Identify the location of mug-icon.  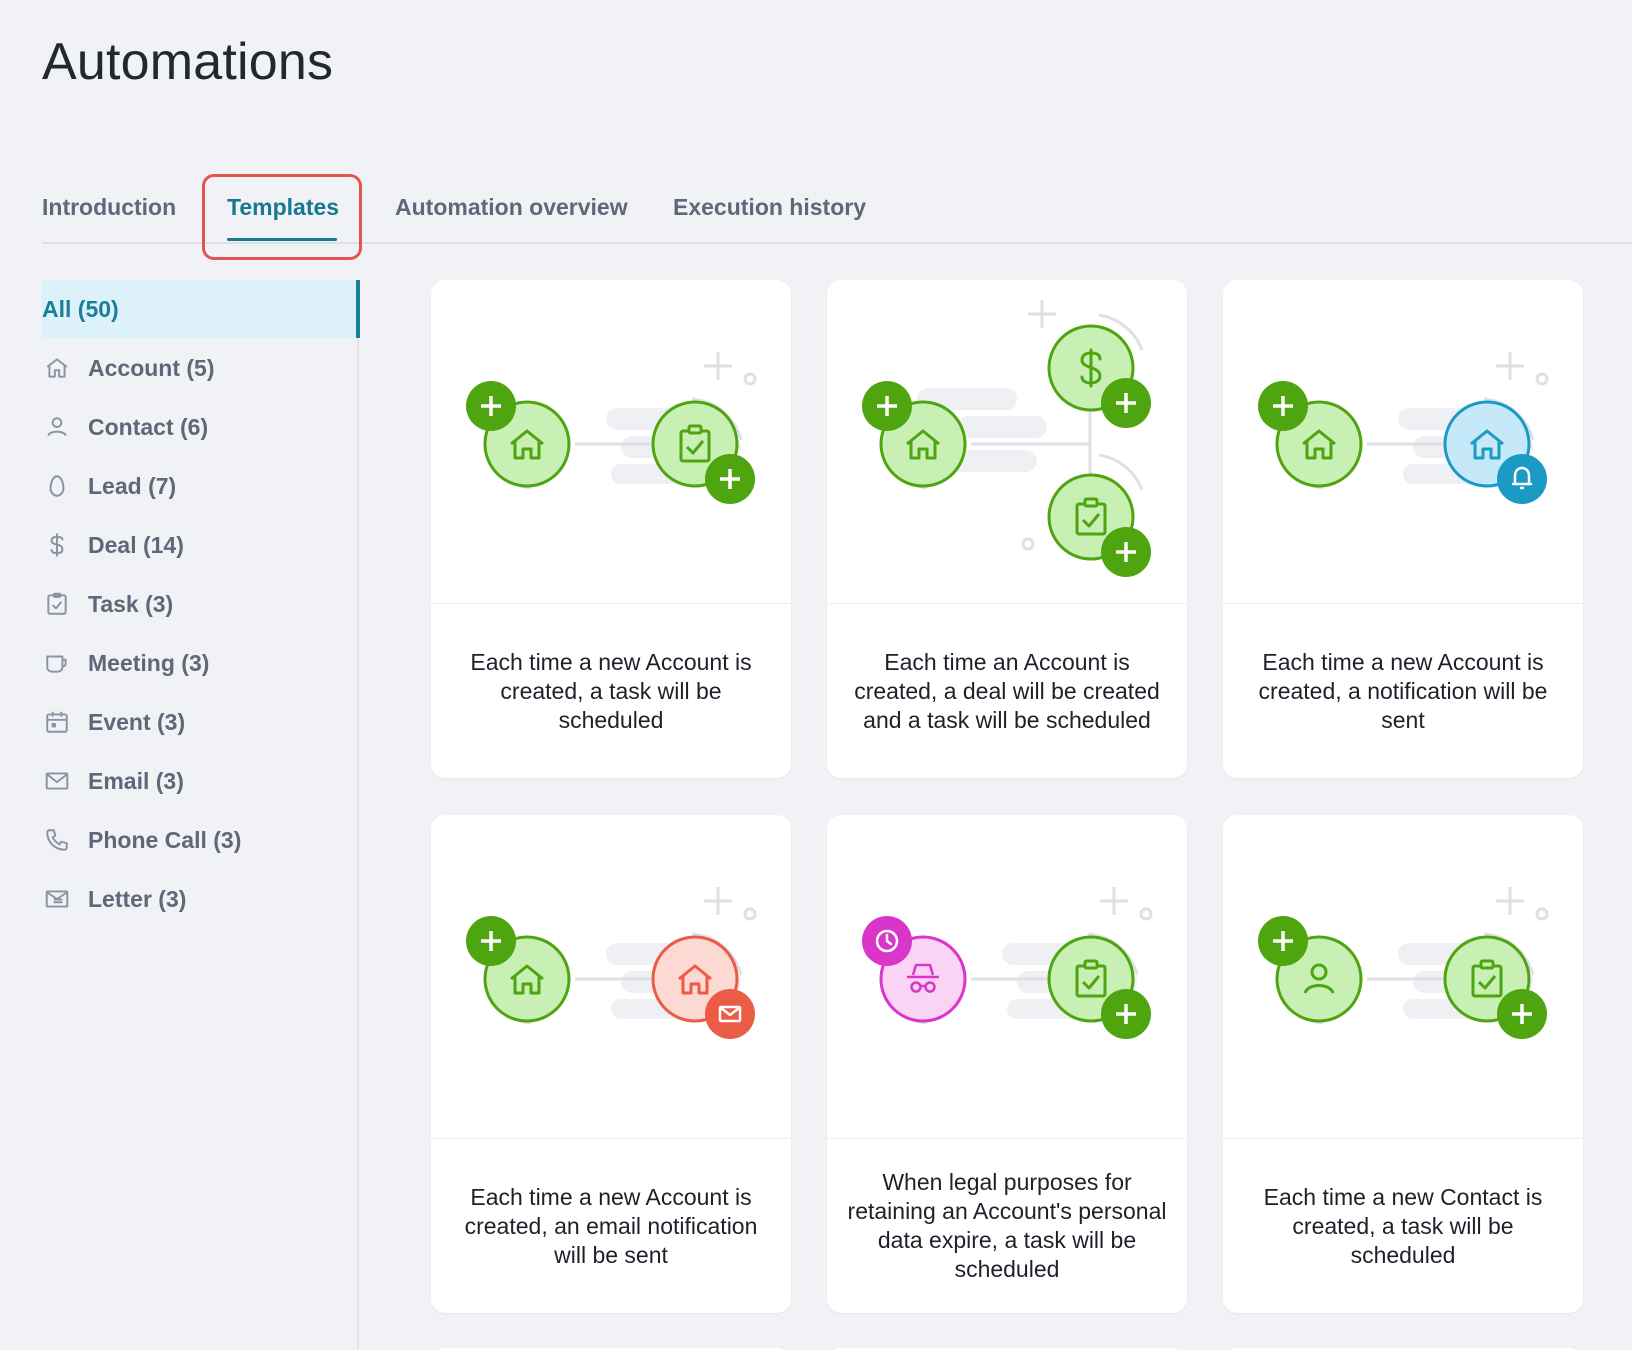
(57, 663).